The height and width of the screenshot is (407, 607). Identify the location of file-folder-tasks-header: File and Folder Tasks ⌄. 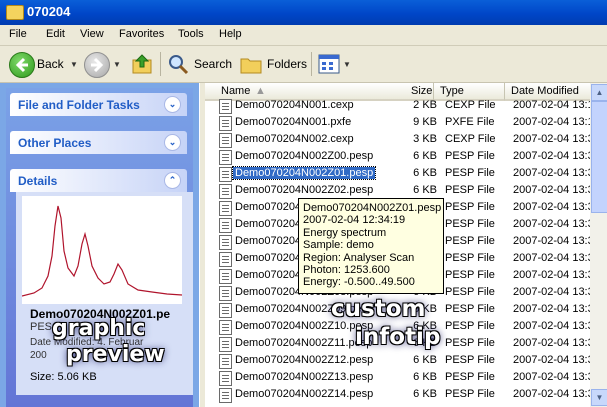
(98, 104).